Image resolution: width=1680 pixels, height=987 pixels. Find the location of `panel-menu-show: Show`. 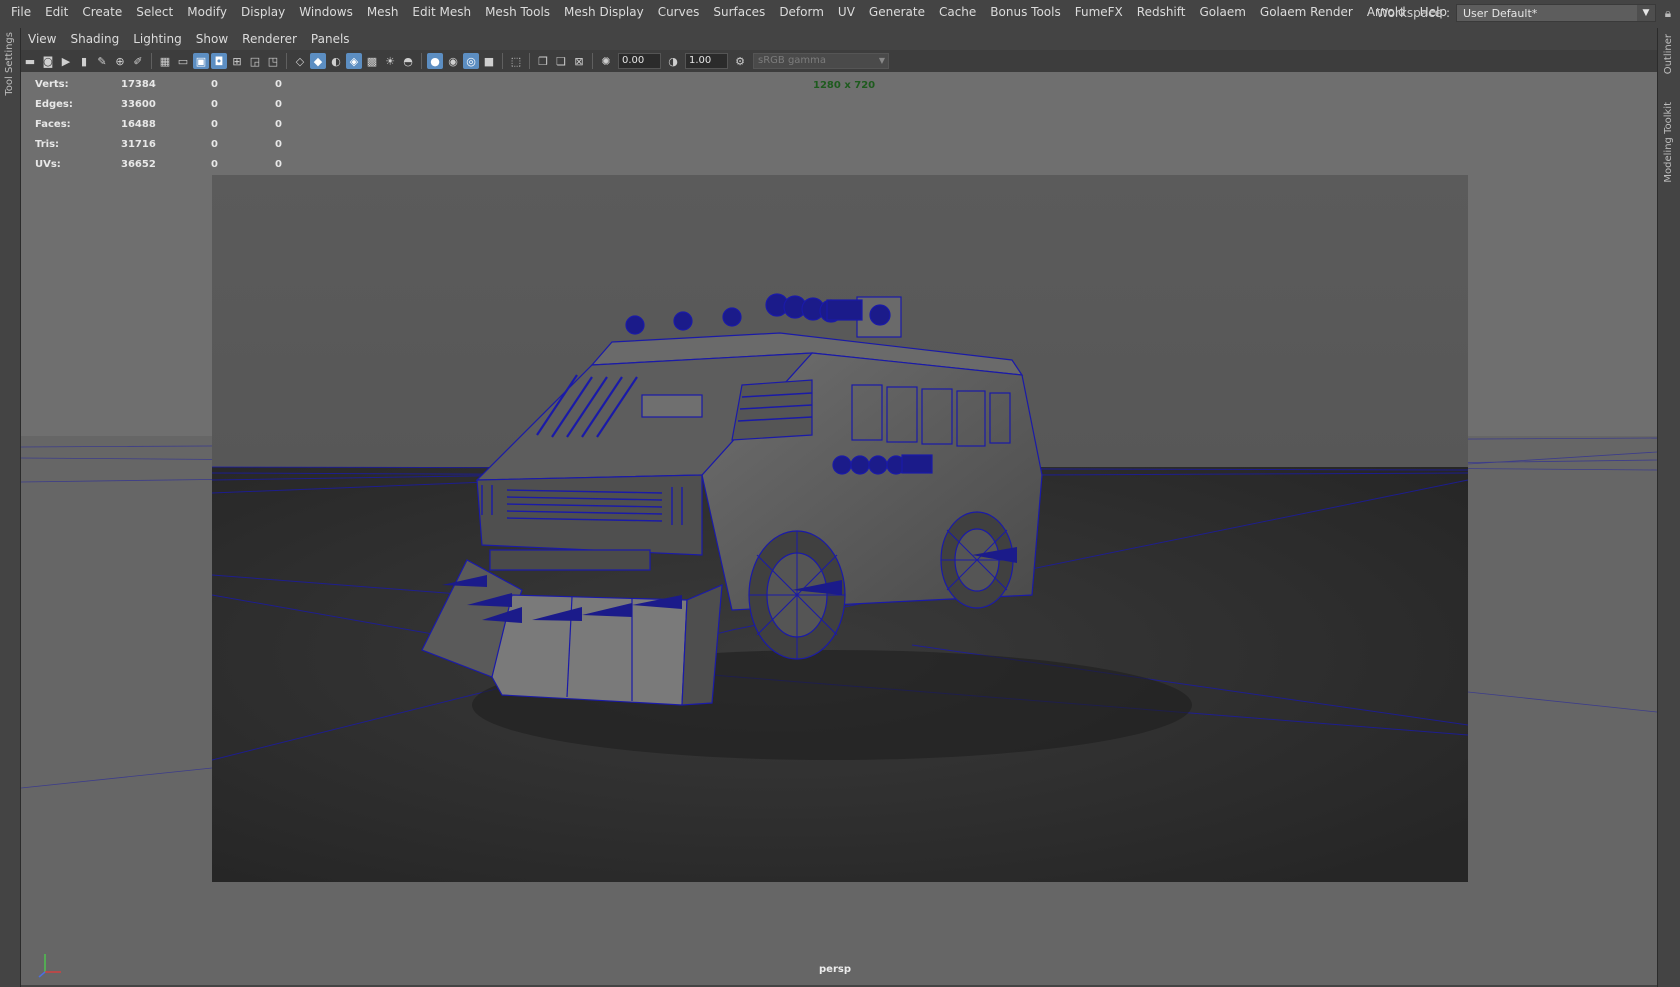

panel-menu-show: Show is located at coordinates (212, 39).